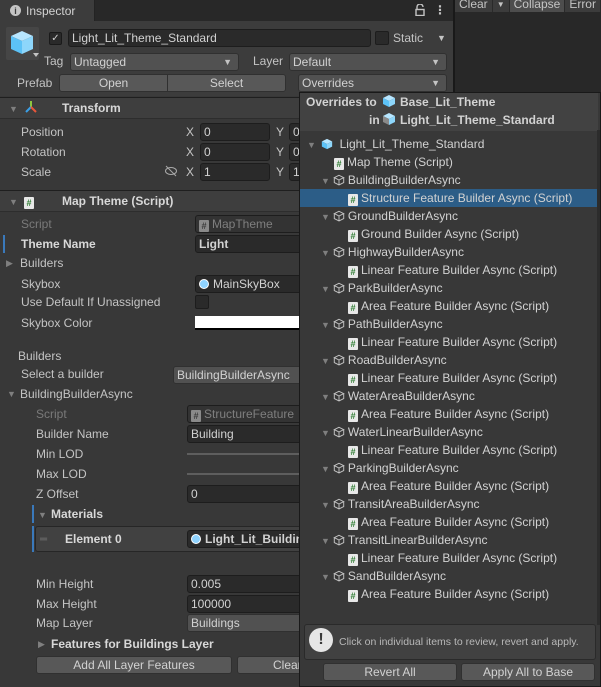  Describe the element at coordinates (190, 152) in the screenshot. I see `rotation-x-label: X` at that location.